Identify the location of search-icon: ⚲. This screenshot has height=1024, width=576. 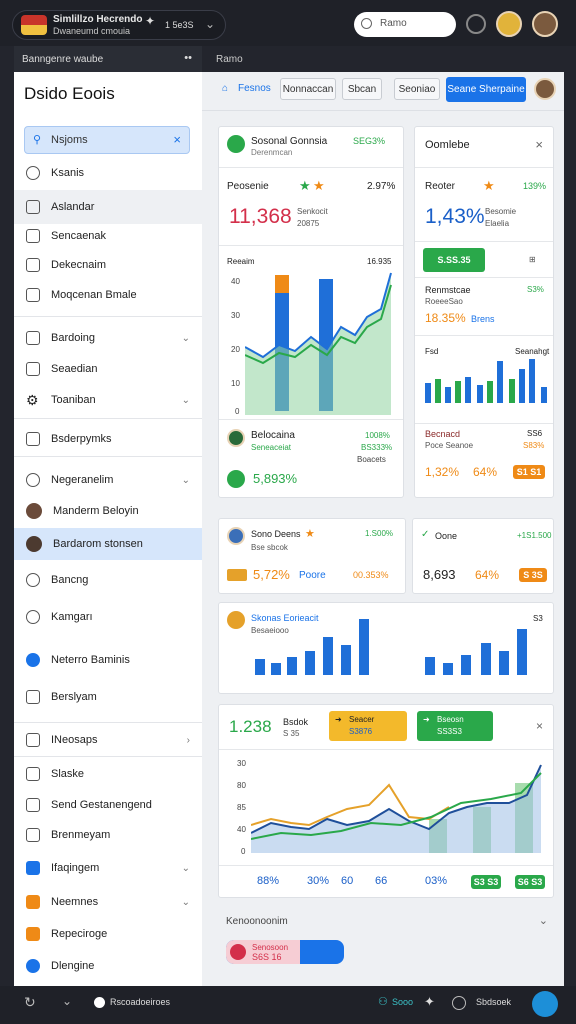
(37, 140).